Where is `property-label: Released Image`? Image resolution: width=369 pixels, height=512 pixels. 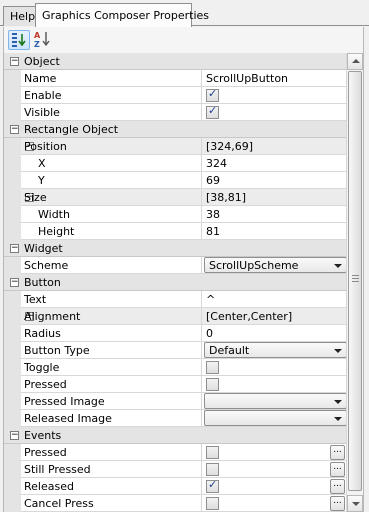 property-label: Released Image is located at coordinates (68, 418).